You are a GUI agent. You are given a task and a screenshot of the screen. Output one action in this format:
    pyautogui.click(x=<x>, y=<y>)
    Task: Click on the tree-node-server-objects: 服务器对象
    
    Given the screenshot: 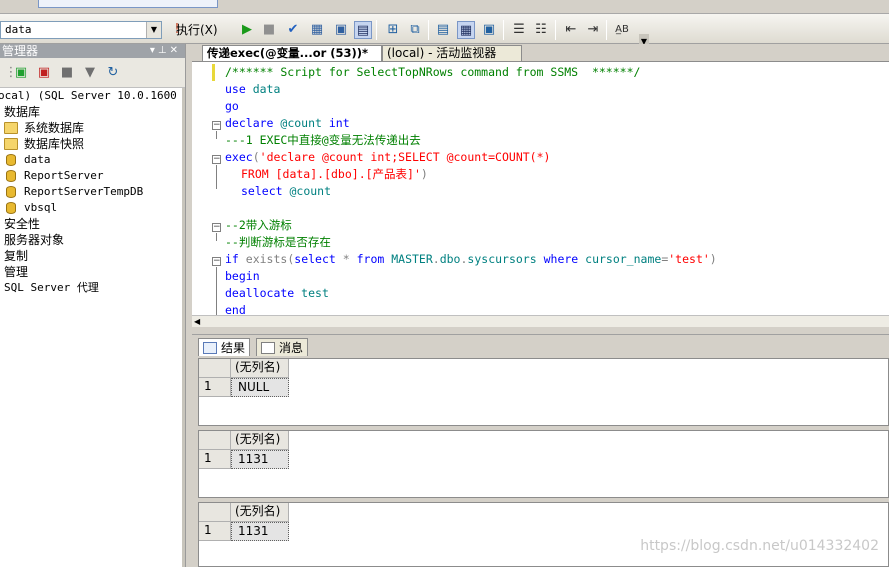 What is the action you would take?
    pyautogui.click(x=92, y=240)
    